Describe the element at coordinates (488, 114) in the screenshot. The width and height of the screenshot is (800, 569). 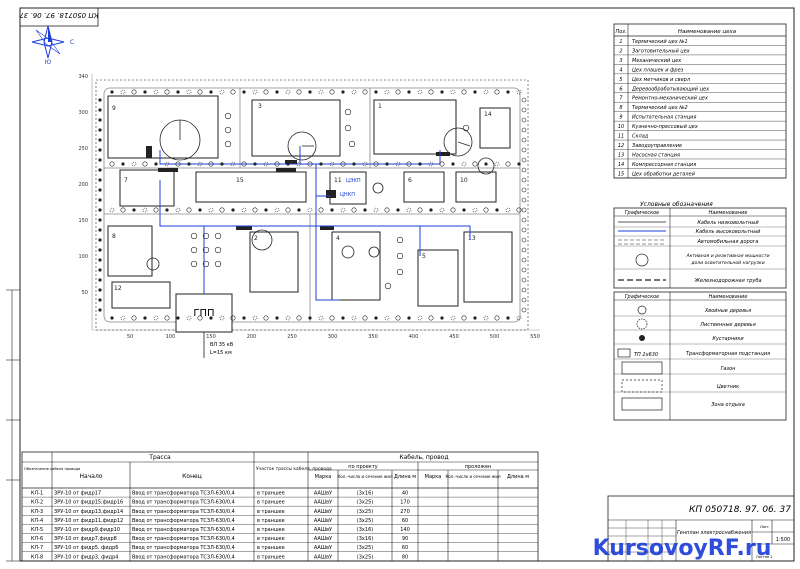
I see `svg-text: 14` at that location.